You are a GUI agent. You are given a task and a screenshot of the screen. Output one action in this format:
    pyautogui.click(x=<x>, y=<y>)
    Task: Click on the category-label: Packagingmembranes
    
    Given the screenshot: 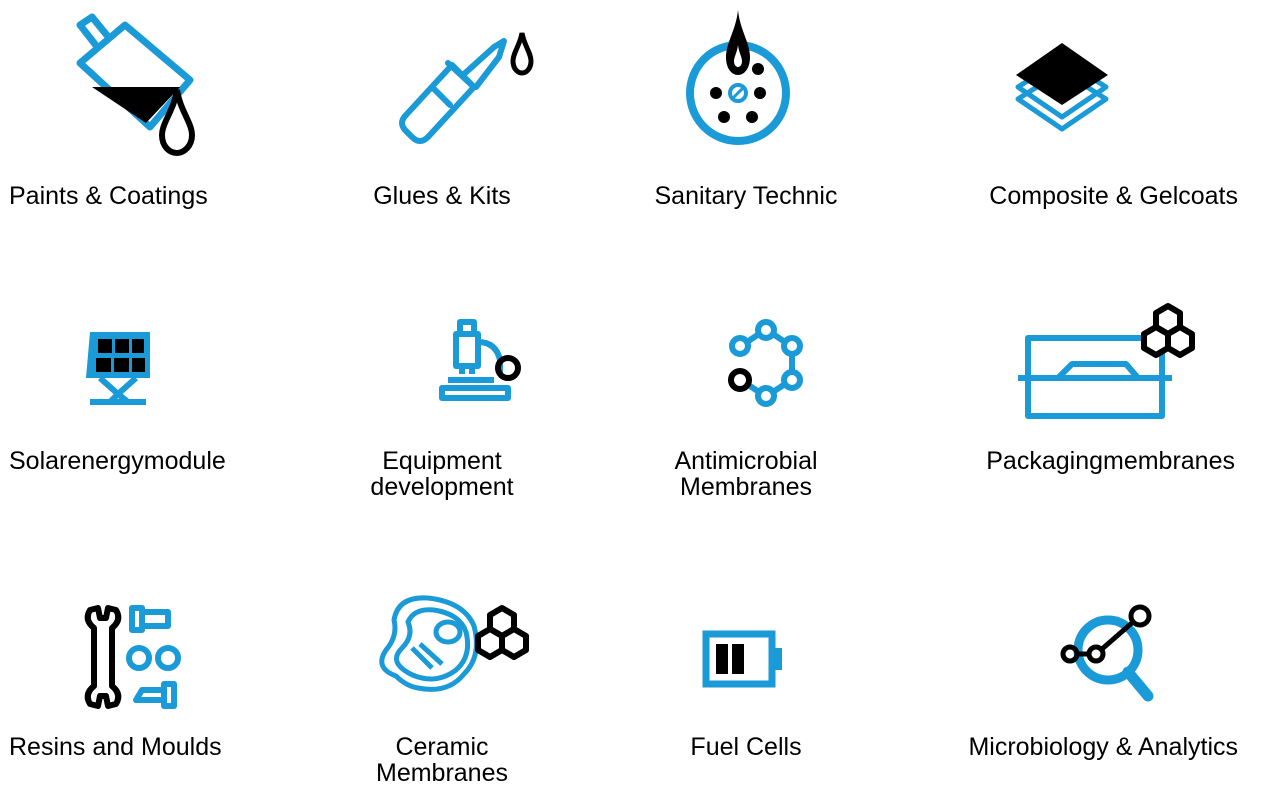 What is the action you would take?
    pyautogui.click(x=1110, y=461)
    